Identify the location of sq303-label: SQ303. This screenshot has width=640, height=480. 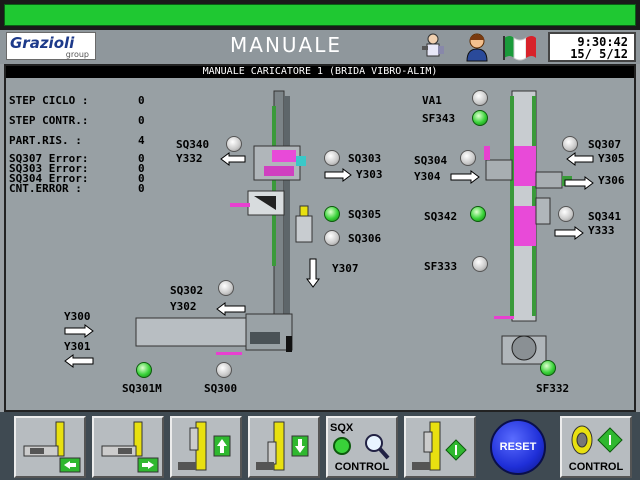
(365, 158).